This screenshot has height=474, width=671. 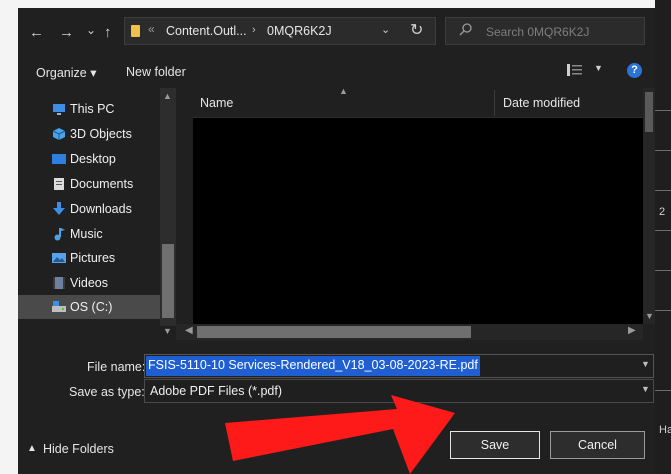 What do you see at coordinates (156, 72) in the screenshot?
I see `new-folder-button: New folder` at bounding box center [156, 72].